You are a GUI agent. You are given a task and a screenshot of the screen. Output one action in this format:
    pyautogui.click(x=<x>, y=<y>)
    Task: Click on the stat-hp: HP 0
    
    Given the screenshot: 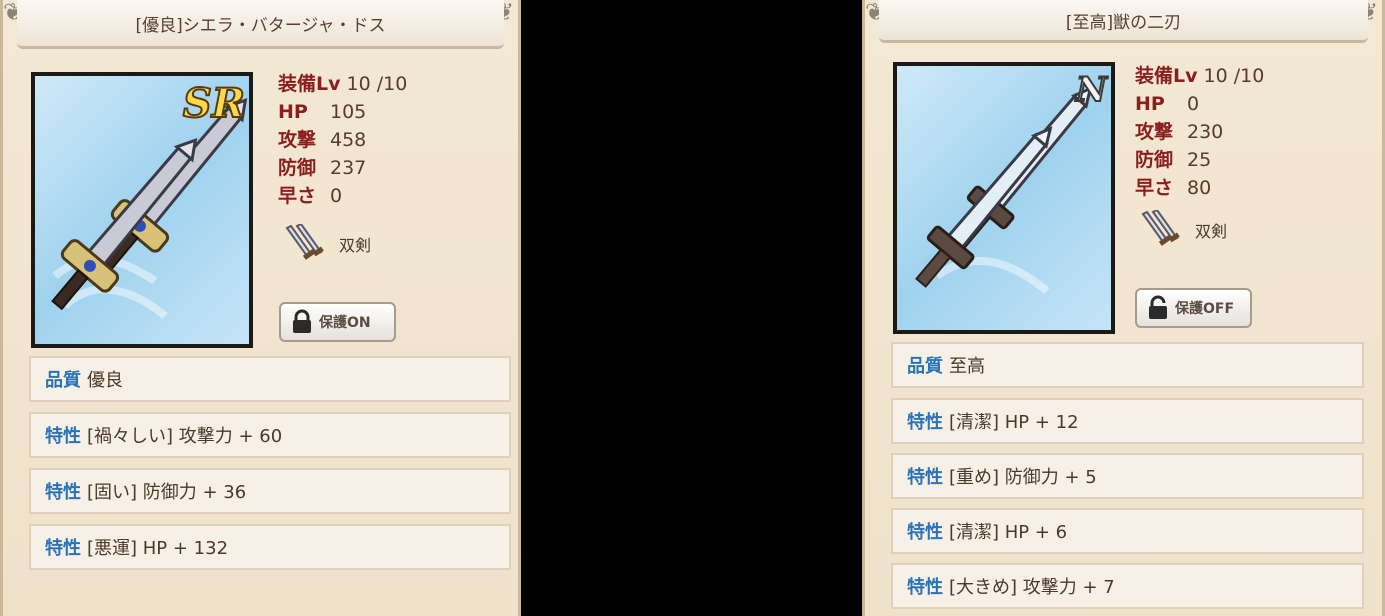 What is the action you would take?
    pyautogui.click(x=1199, y=104)
    